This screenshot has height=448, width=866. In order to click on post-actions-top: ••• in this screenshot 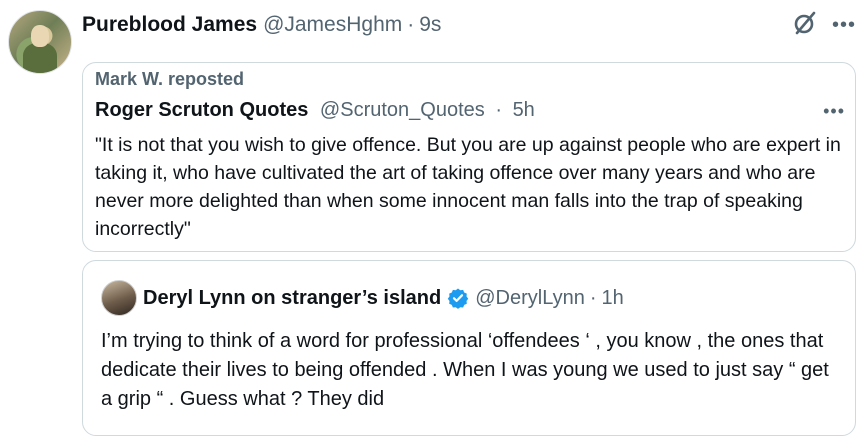, I will do `click(824, 25)`.